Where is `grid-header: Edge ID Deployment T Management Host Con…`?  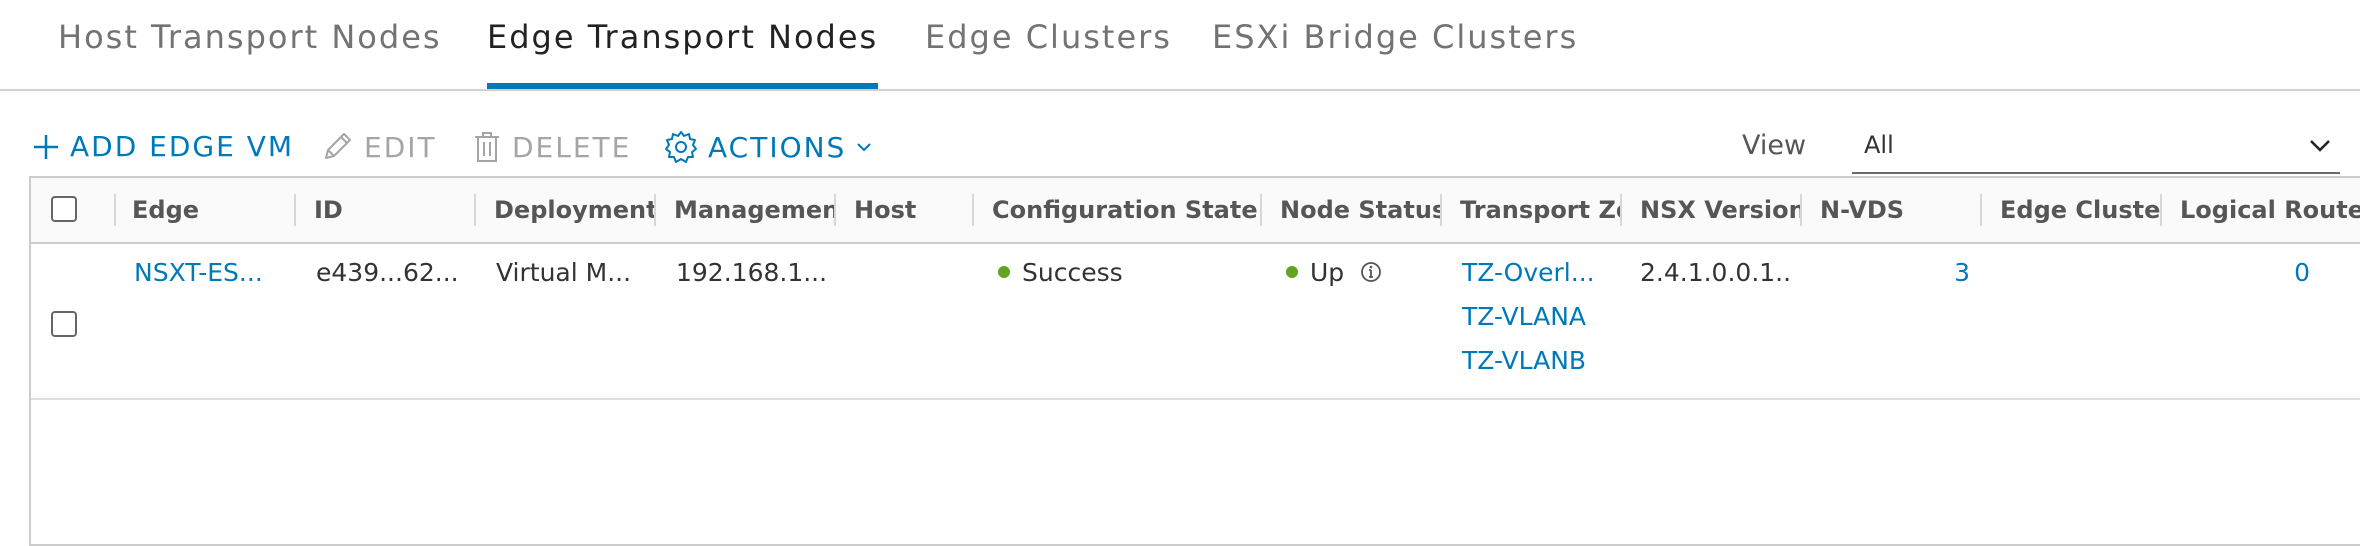
grid-header: Edge ID Deployment T Management Host Con… is located at coordinates (1195, 211).